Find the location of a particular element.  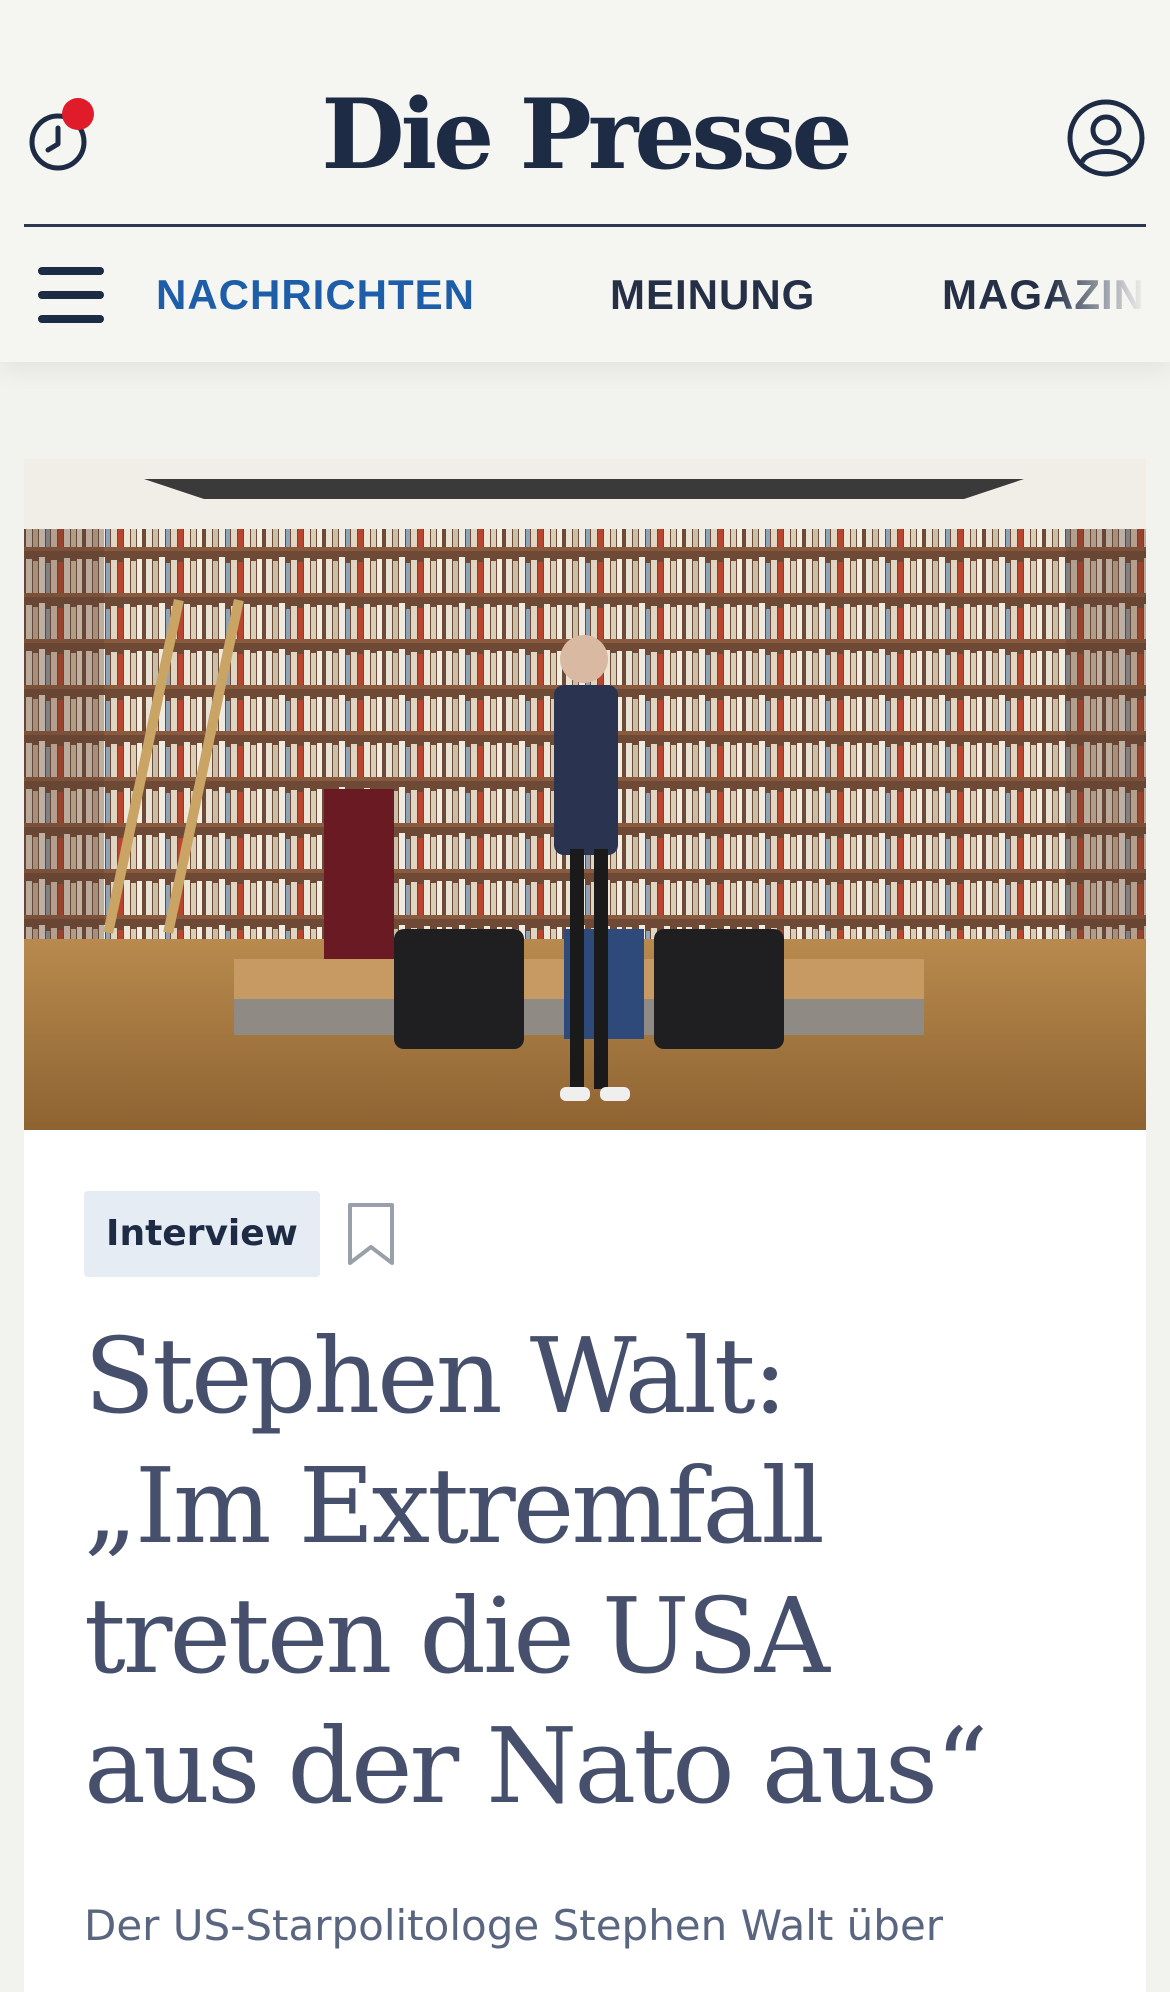

headline-line: „Im Extremfall is located at coordinates (454, 1506).